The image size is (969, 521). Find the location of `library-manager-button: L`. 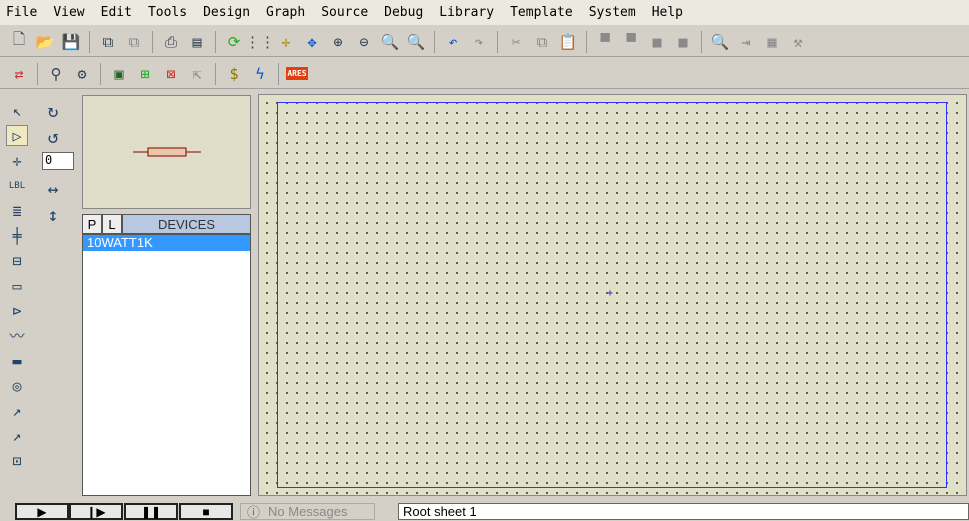

library-manager-button: L is located at coordinates (112, 224).